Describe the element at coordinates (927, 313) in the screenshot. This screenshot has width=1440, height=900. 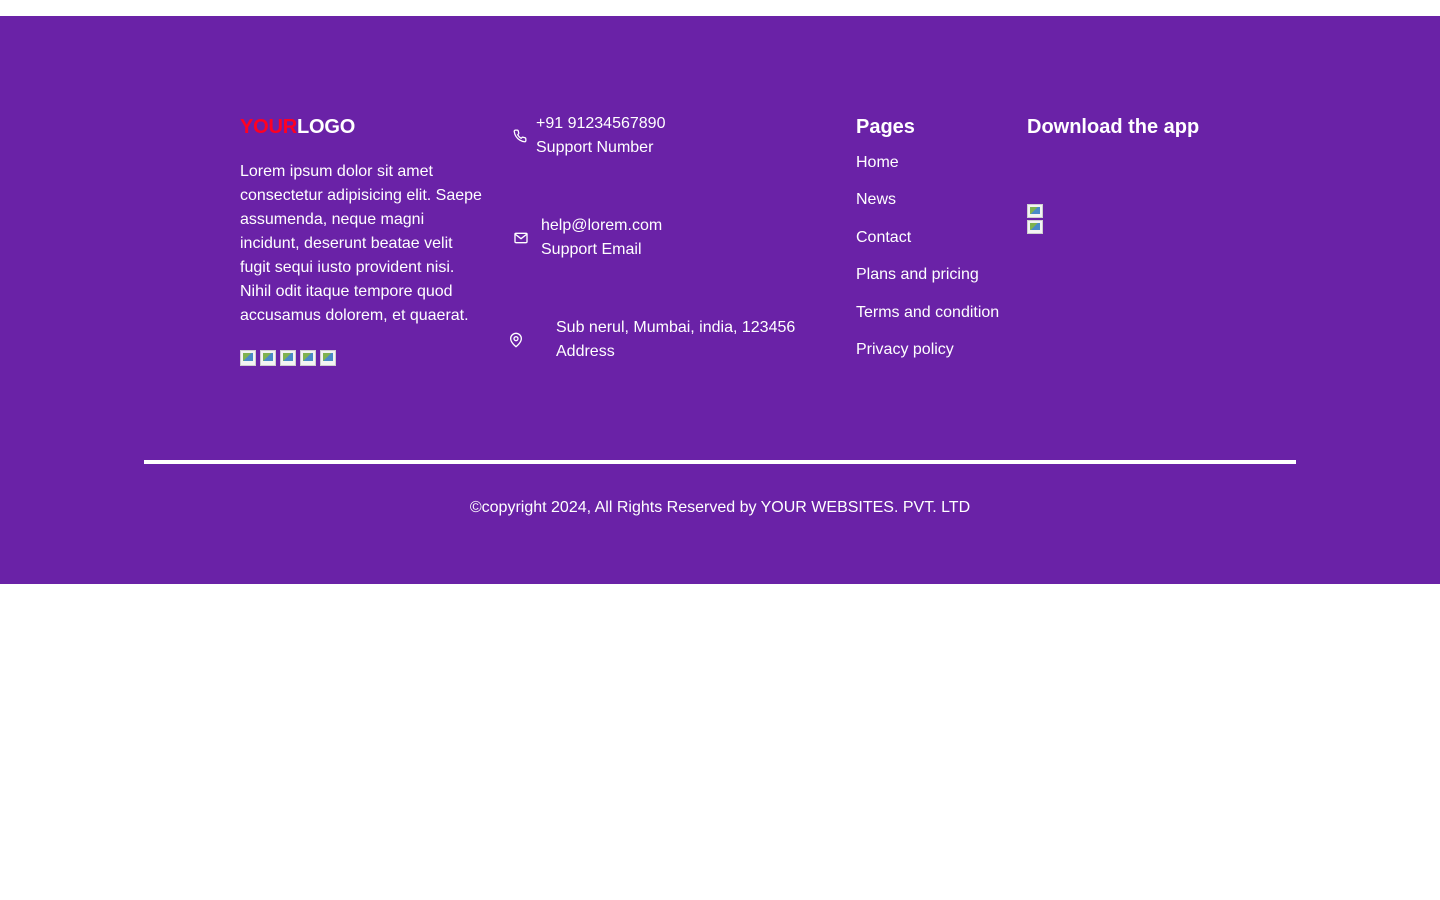
I see `page-link-terms: Terms and condition` at that location.